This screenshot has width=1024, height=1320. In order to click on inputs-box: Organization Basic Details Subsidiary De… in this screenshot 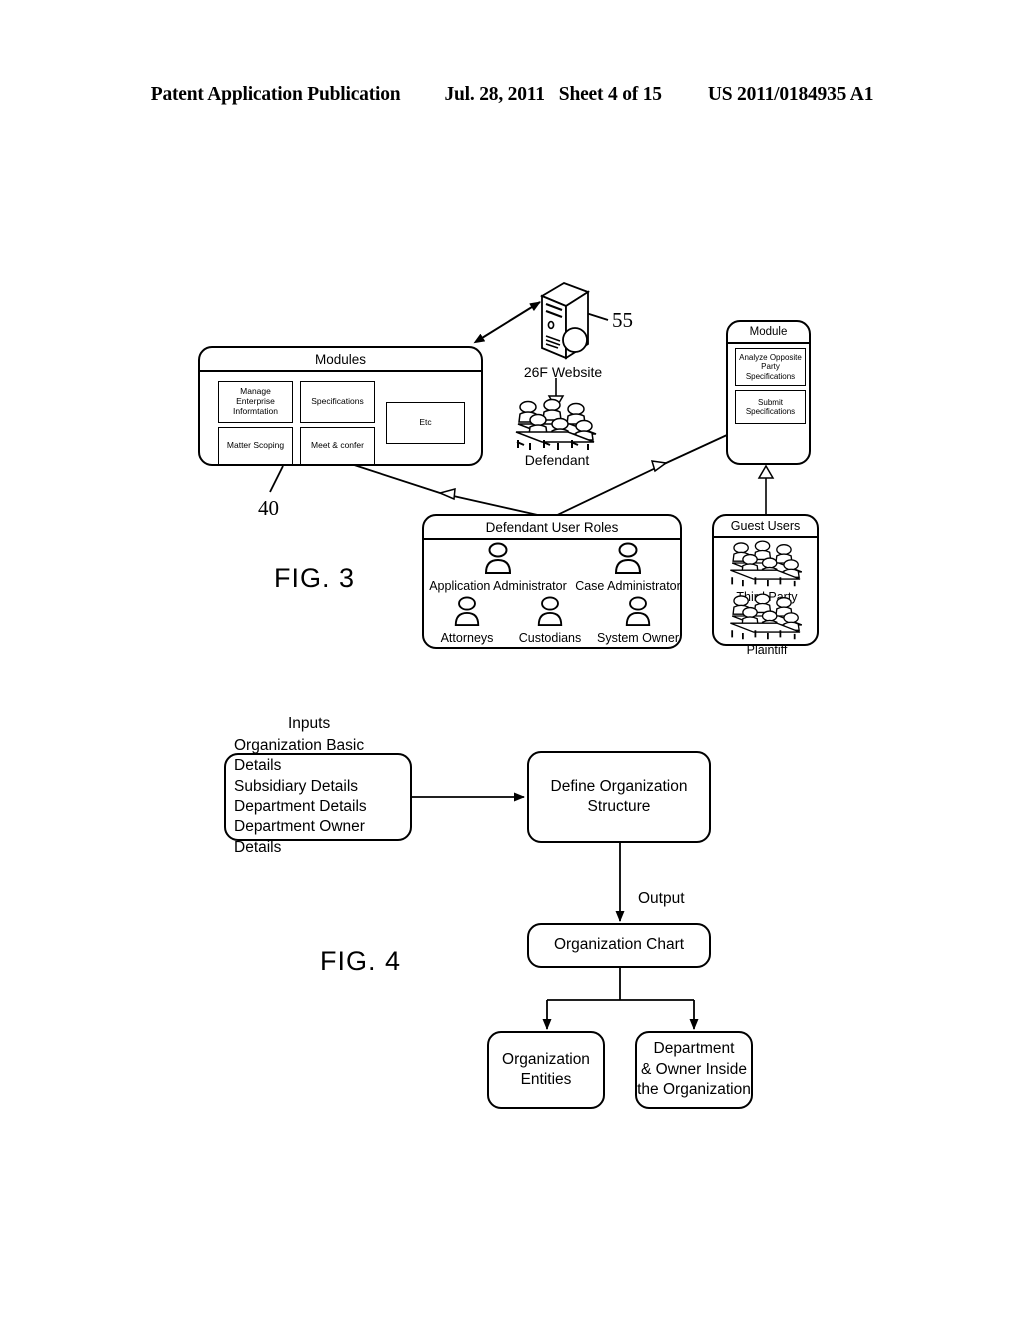, I will do `click(318, 796)`.